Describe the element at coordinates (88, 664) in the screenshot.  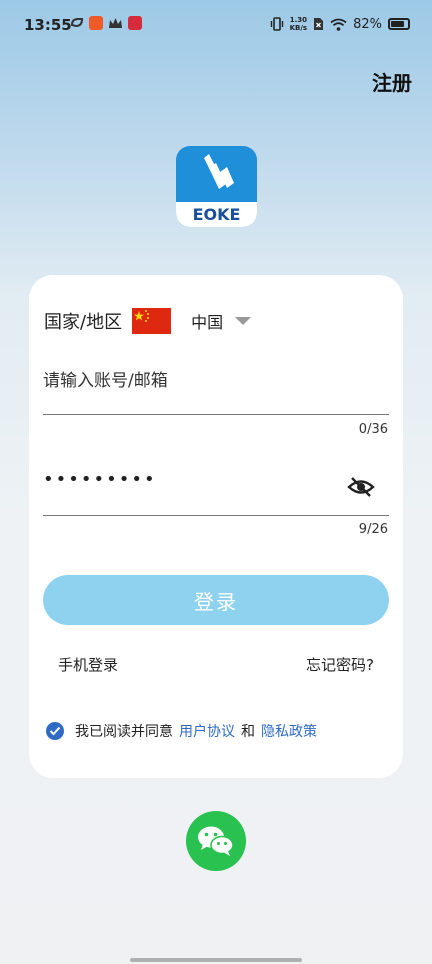
I see `phone-login-link: 手机登录` at that location.